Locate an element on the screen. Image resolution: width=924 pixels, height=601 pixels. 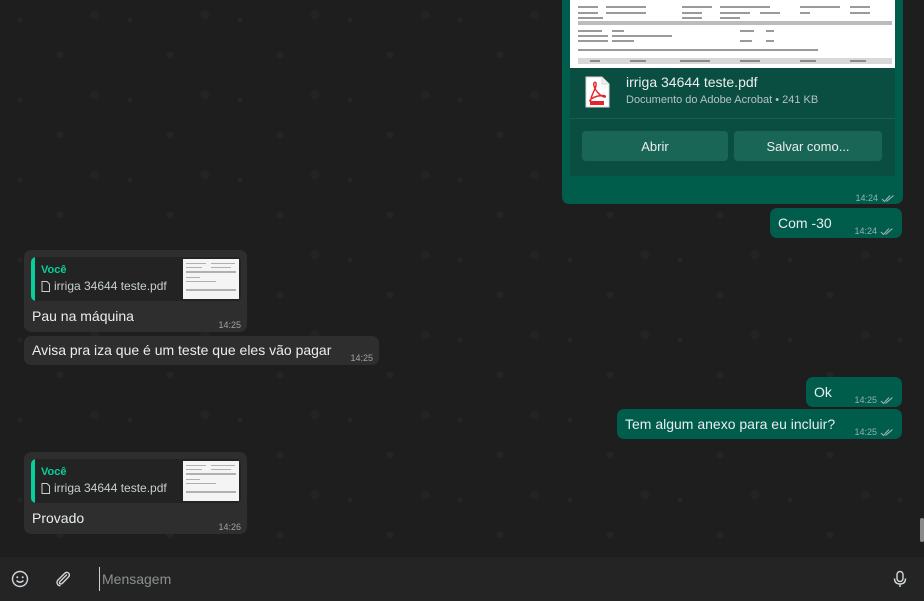
pdf-preview-image is located at coordinates (732, 34).